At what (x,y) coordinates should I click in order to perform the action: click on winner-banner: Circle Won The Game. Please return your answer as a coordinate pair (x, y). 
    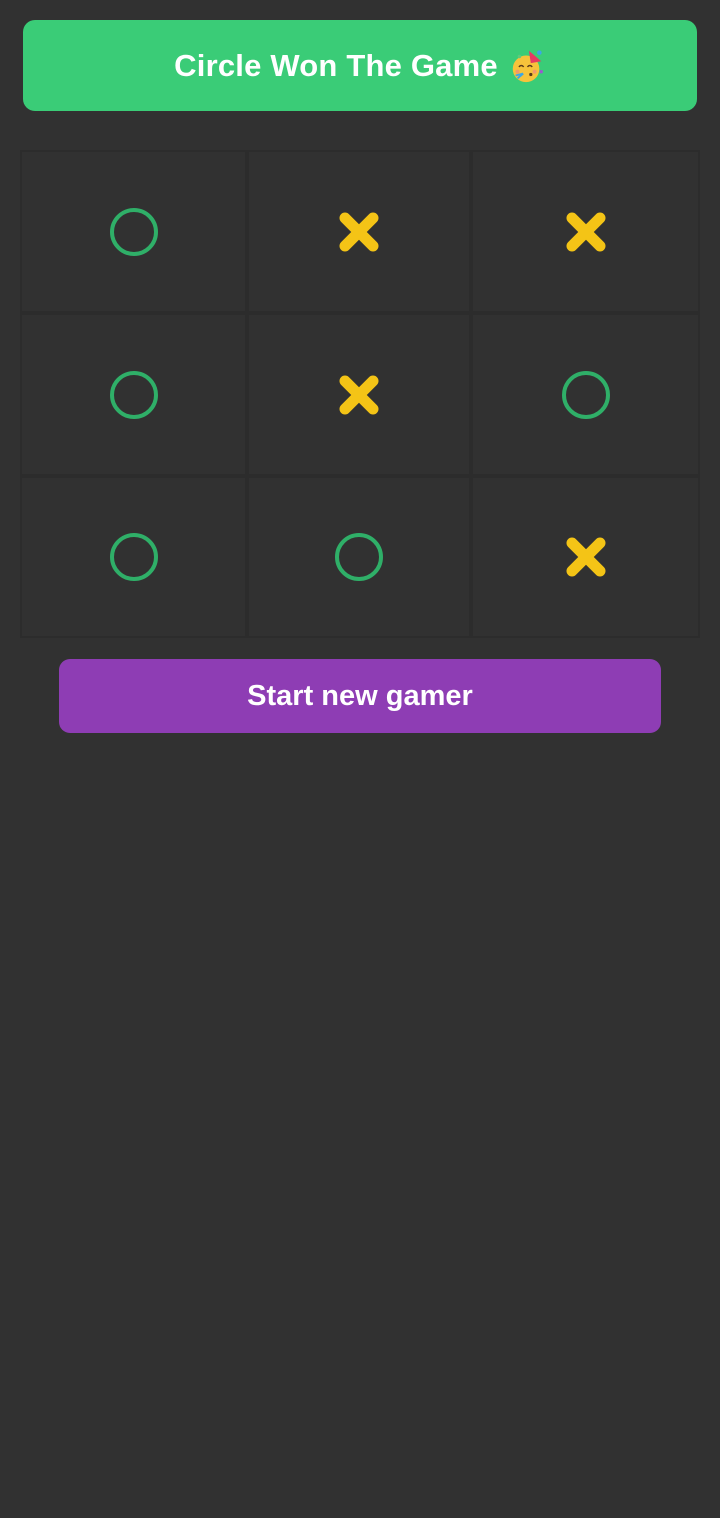
    Looking at the image, I should click on (360, 65).